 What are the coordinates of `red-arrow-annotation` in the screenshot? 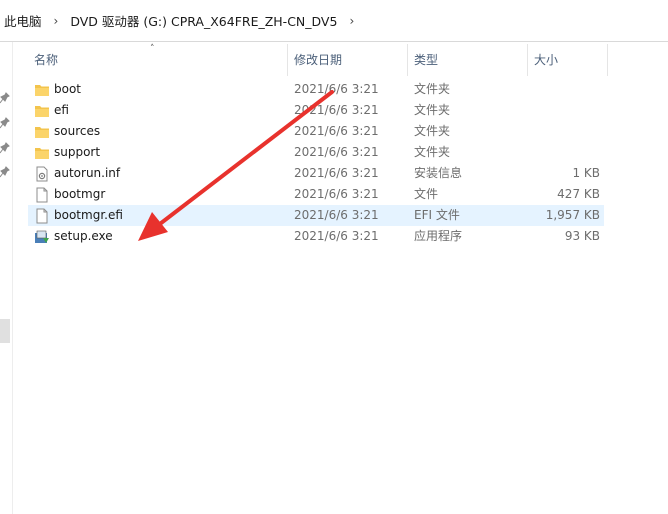 It's located at (236, 165).